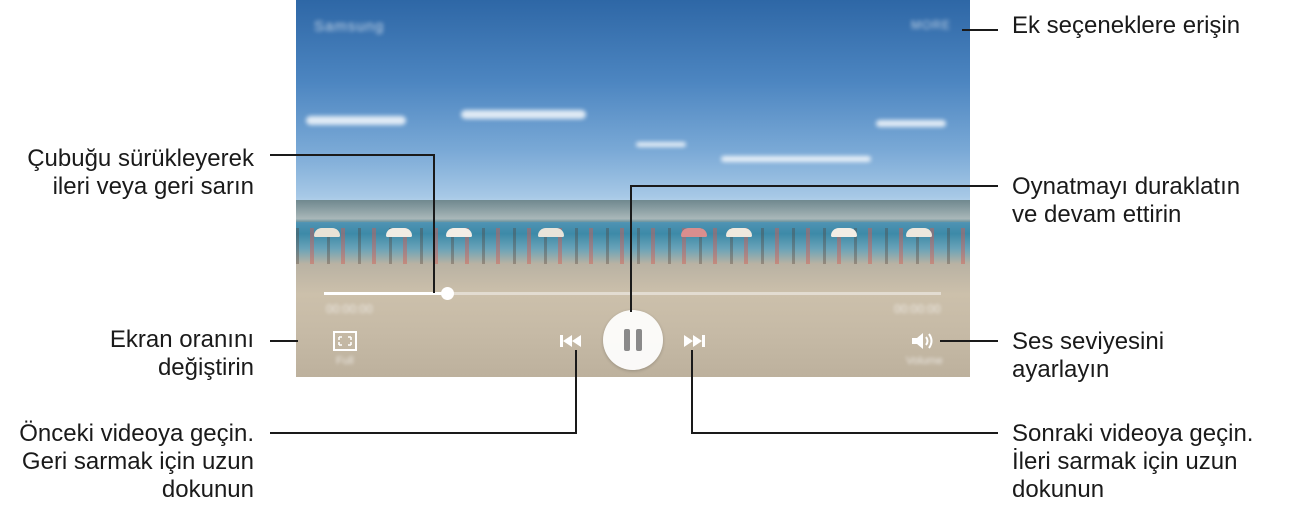 Image resolution: width=1289 pixels, height=513 pixels. Describe the element at coordinates (136, 433) in the screenshot. I see `callout-line: Önceki videoya geçin.` at that location.